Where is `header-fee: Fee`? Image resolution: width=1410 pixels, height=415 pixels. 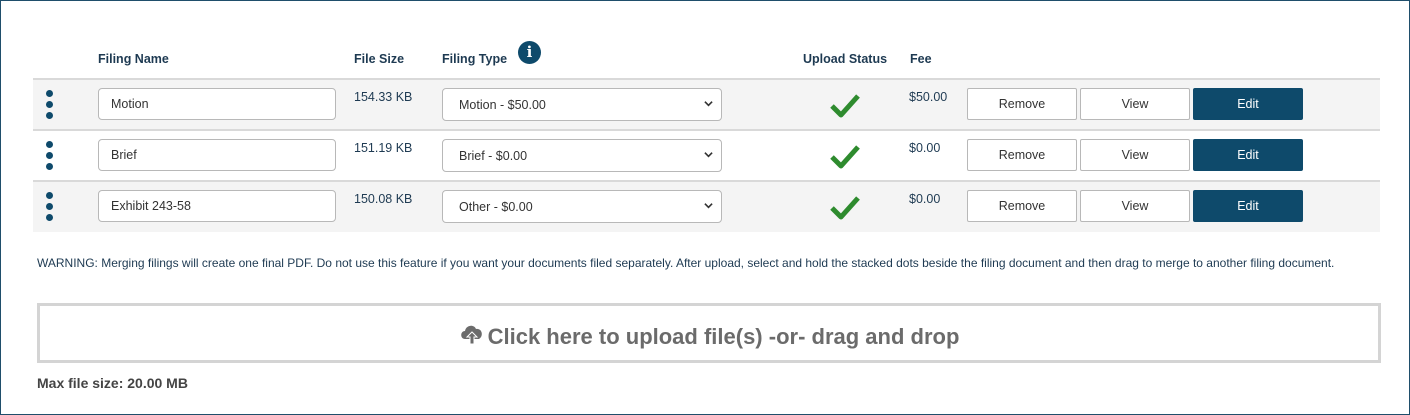
header-fee: Fee is located at coordinates (921, 59).